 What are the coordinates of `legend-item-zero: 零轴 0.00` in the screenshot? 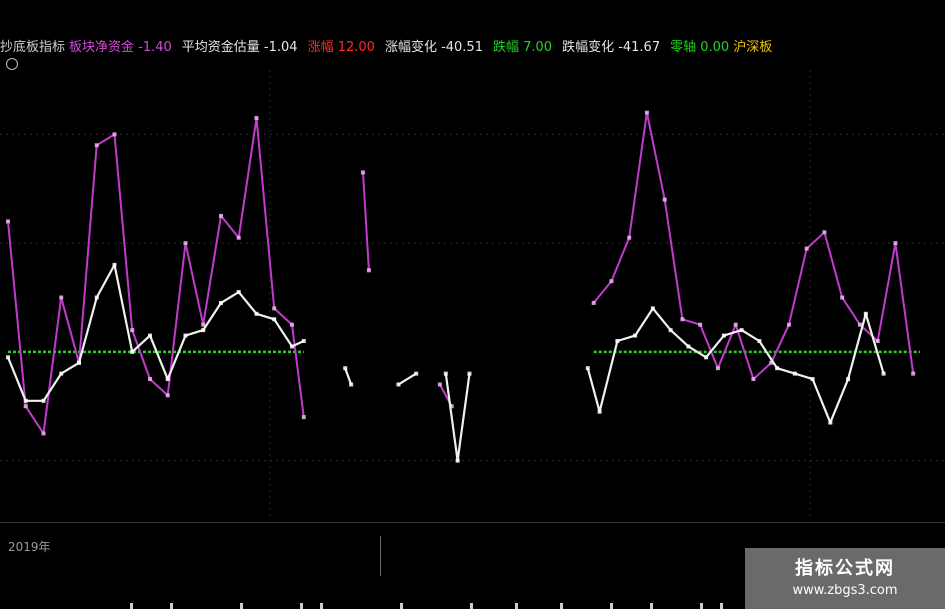 It's located at (700, 47).